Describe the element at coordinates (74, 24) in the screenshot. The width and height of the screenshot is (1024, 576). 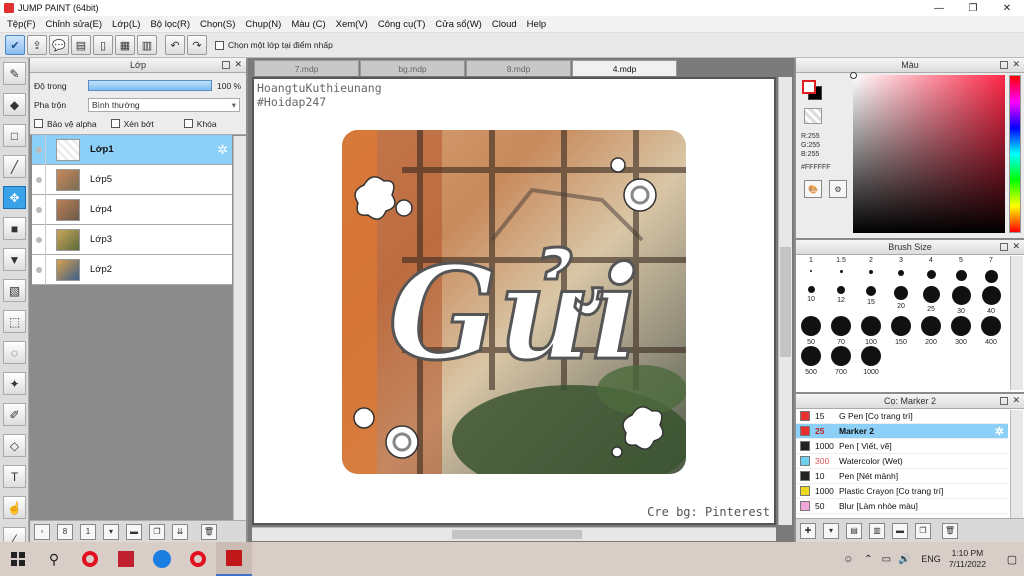
I see `menu-edit: Chỉnh sửa(E)` at that location.